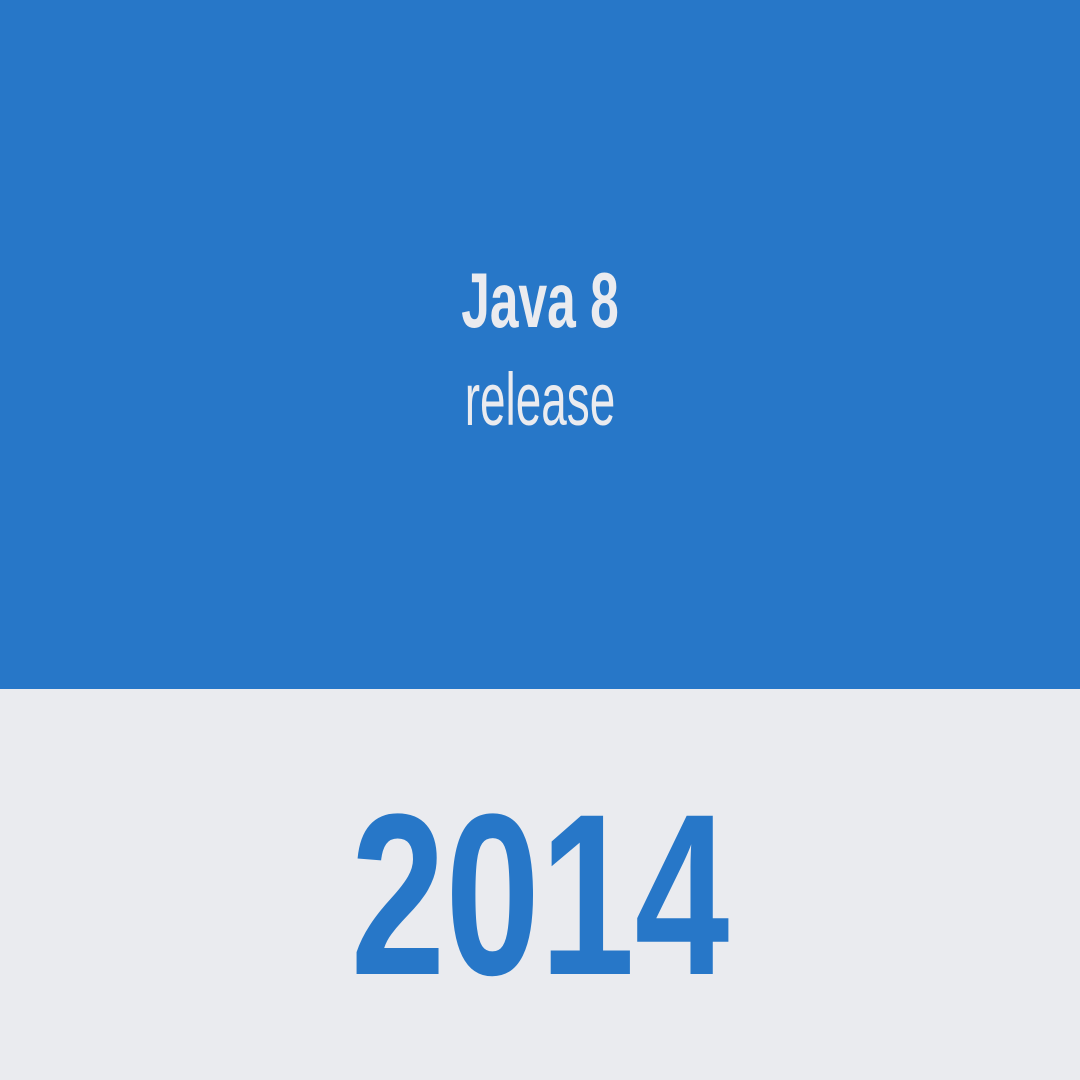 This screenshot has height=1080, width=1080. What do you see at coordinates (540, 399) in the screenshot?
I see `card-subtitle: release` at bounding box center [540, 399].